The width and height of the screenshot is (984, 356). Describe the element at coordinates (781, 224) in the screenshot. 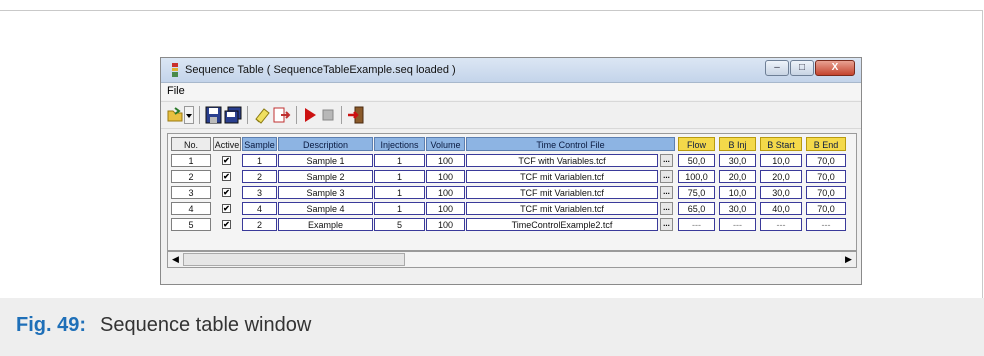

I see `cell-b-start: ---` at that location.